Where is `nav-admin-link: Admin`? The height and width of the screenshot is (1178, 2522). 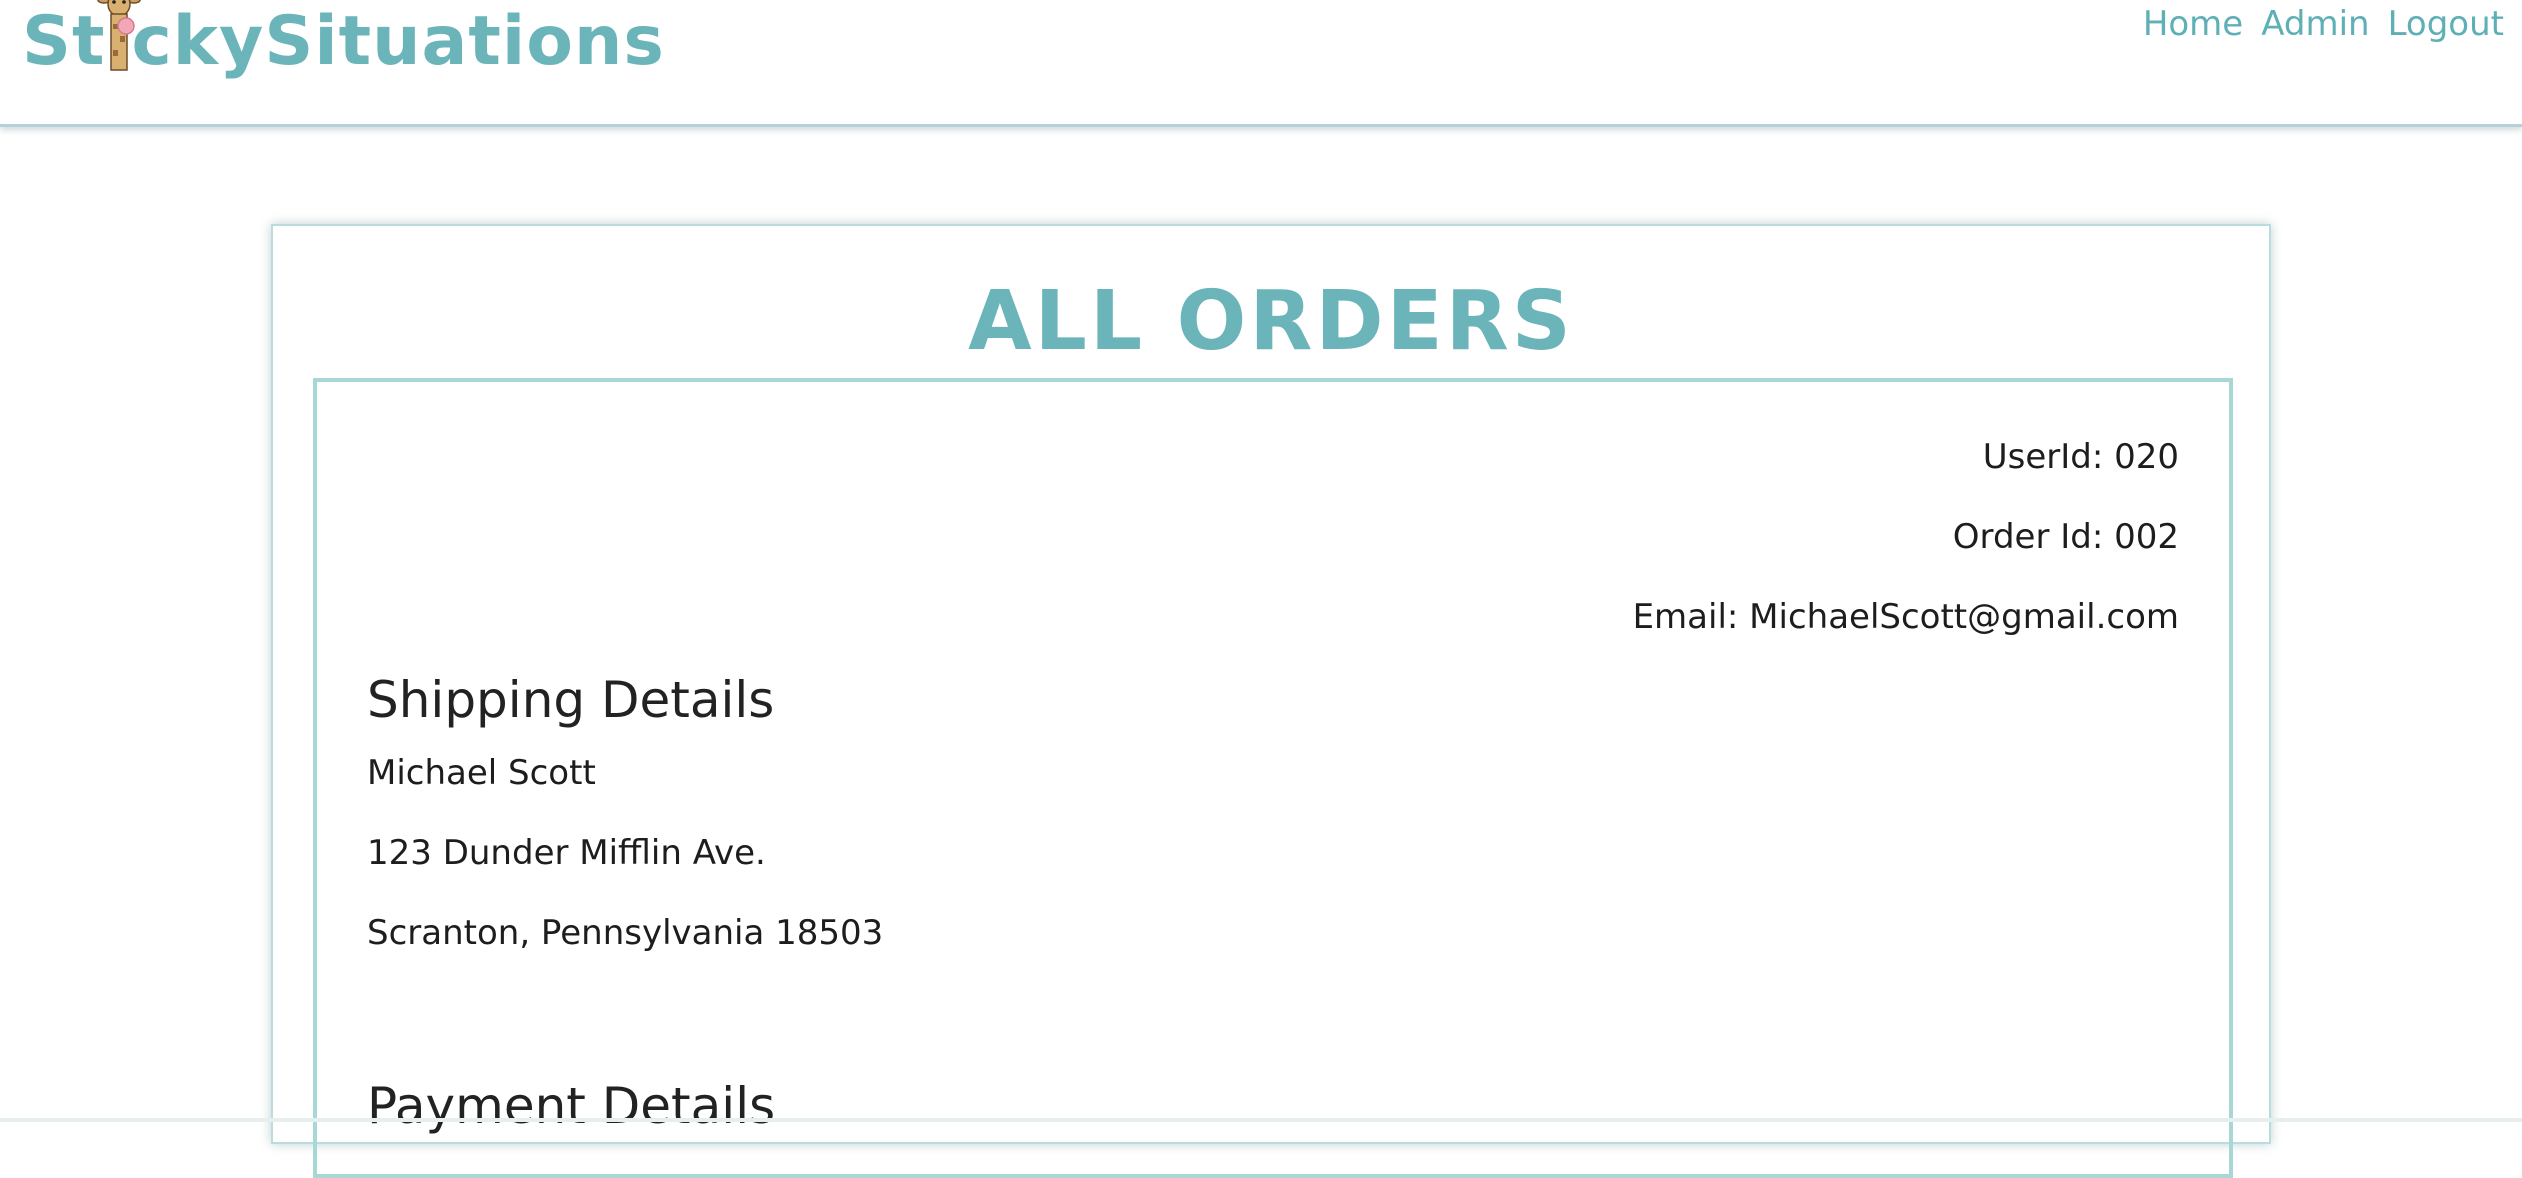
nav-admin-link: Admin is located at coordinates (2315, 24).